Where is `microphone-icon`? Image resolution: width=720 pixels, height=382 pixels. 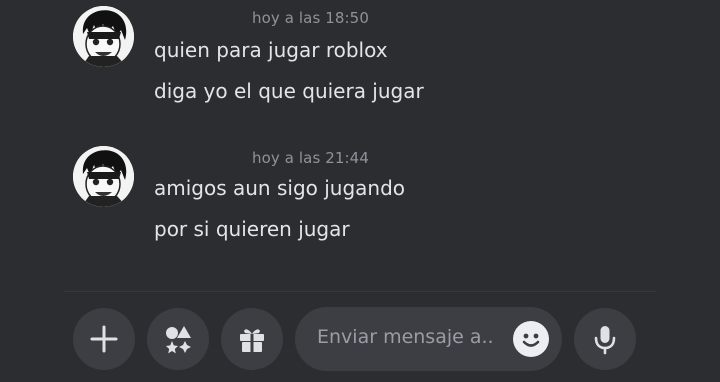
microphone-icon is located at coordinates (605, 340).